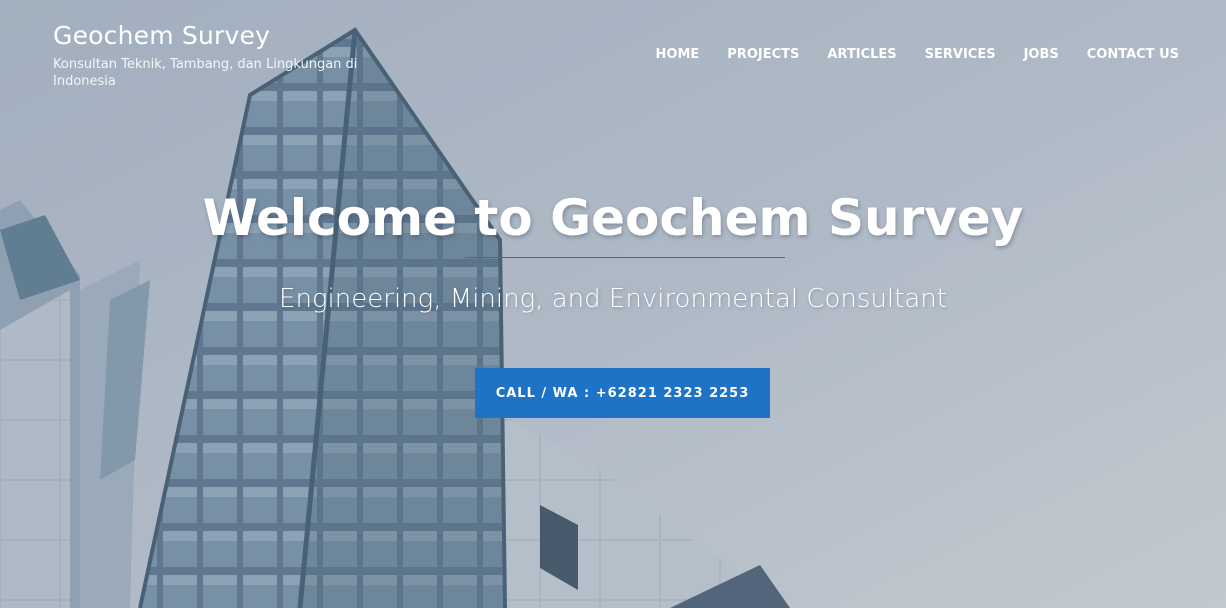 This screenshot has height=608, width=1226. I want to click on nav-item-jobs: JOBS, so click(1041, 55).